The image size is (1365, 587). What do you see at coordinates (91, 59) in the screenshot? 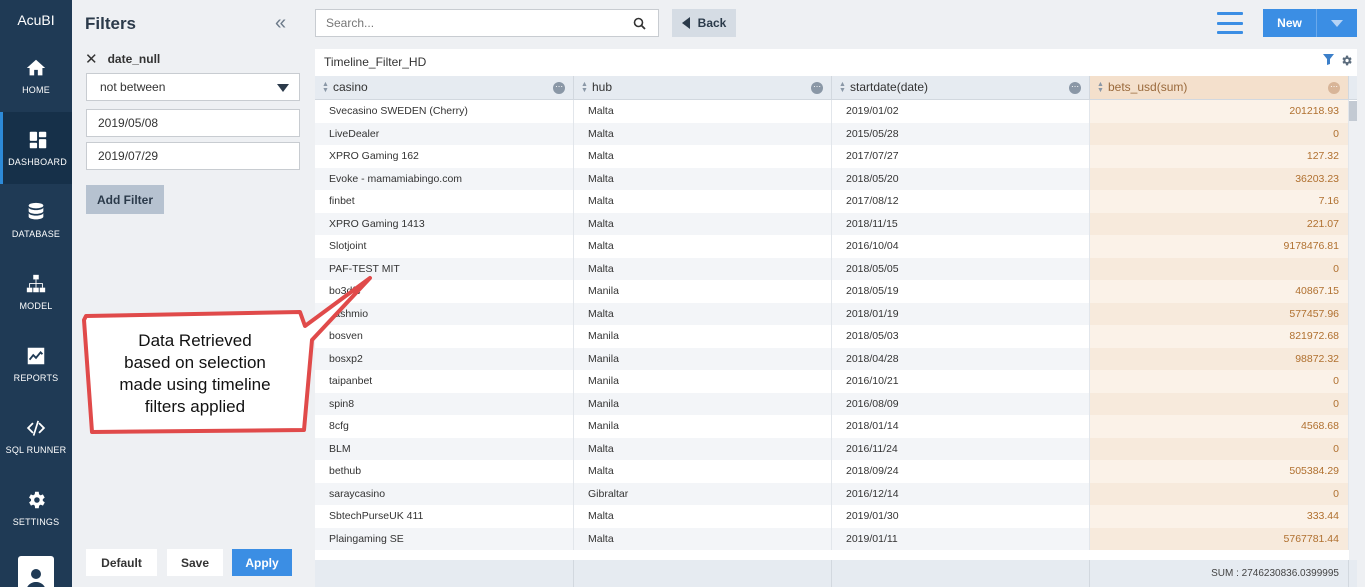
I see `remove-filter-icon: ✕` at bounding box center [91, 59].